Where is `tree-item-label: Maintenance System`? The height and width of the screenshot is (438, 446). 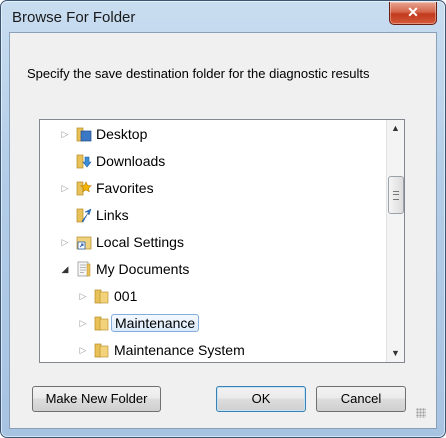 tree-item-label: Maintenance System is located at coordinates (179, 350).